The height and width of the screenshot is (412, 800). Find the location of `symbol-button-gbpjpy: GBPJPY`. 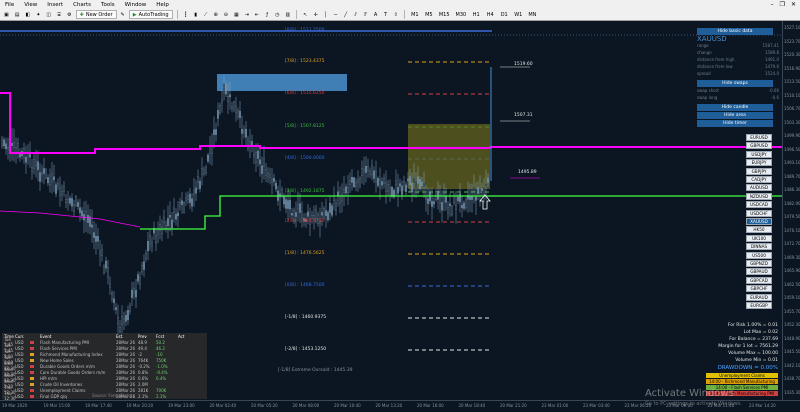

symbol-button-gbpjpy: GBPJPY is located at coordinates (759, 171).